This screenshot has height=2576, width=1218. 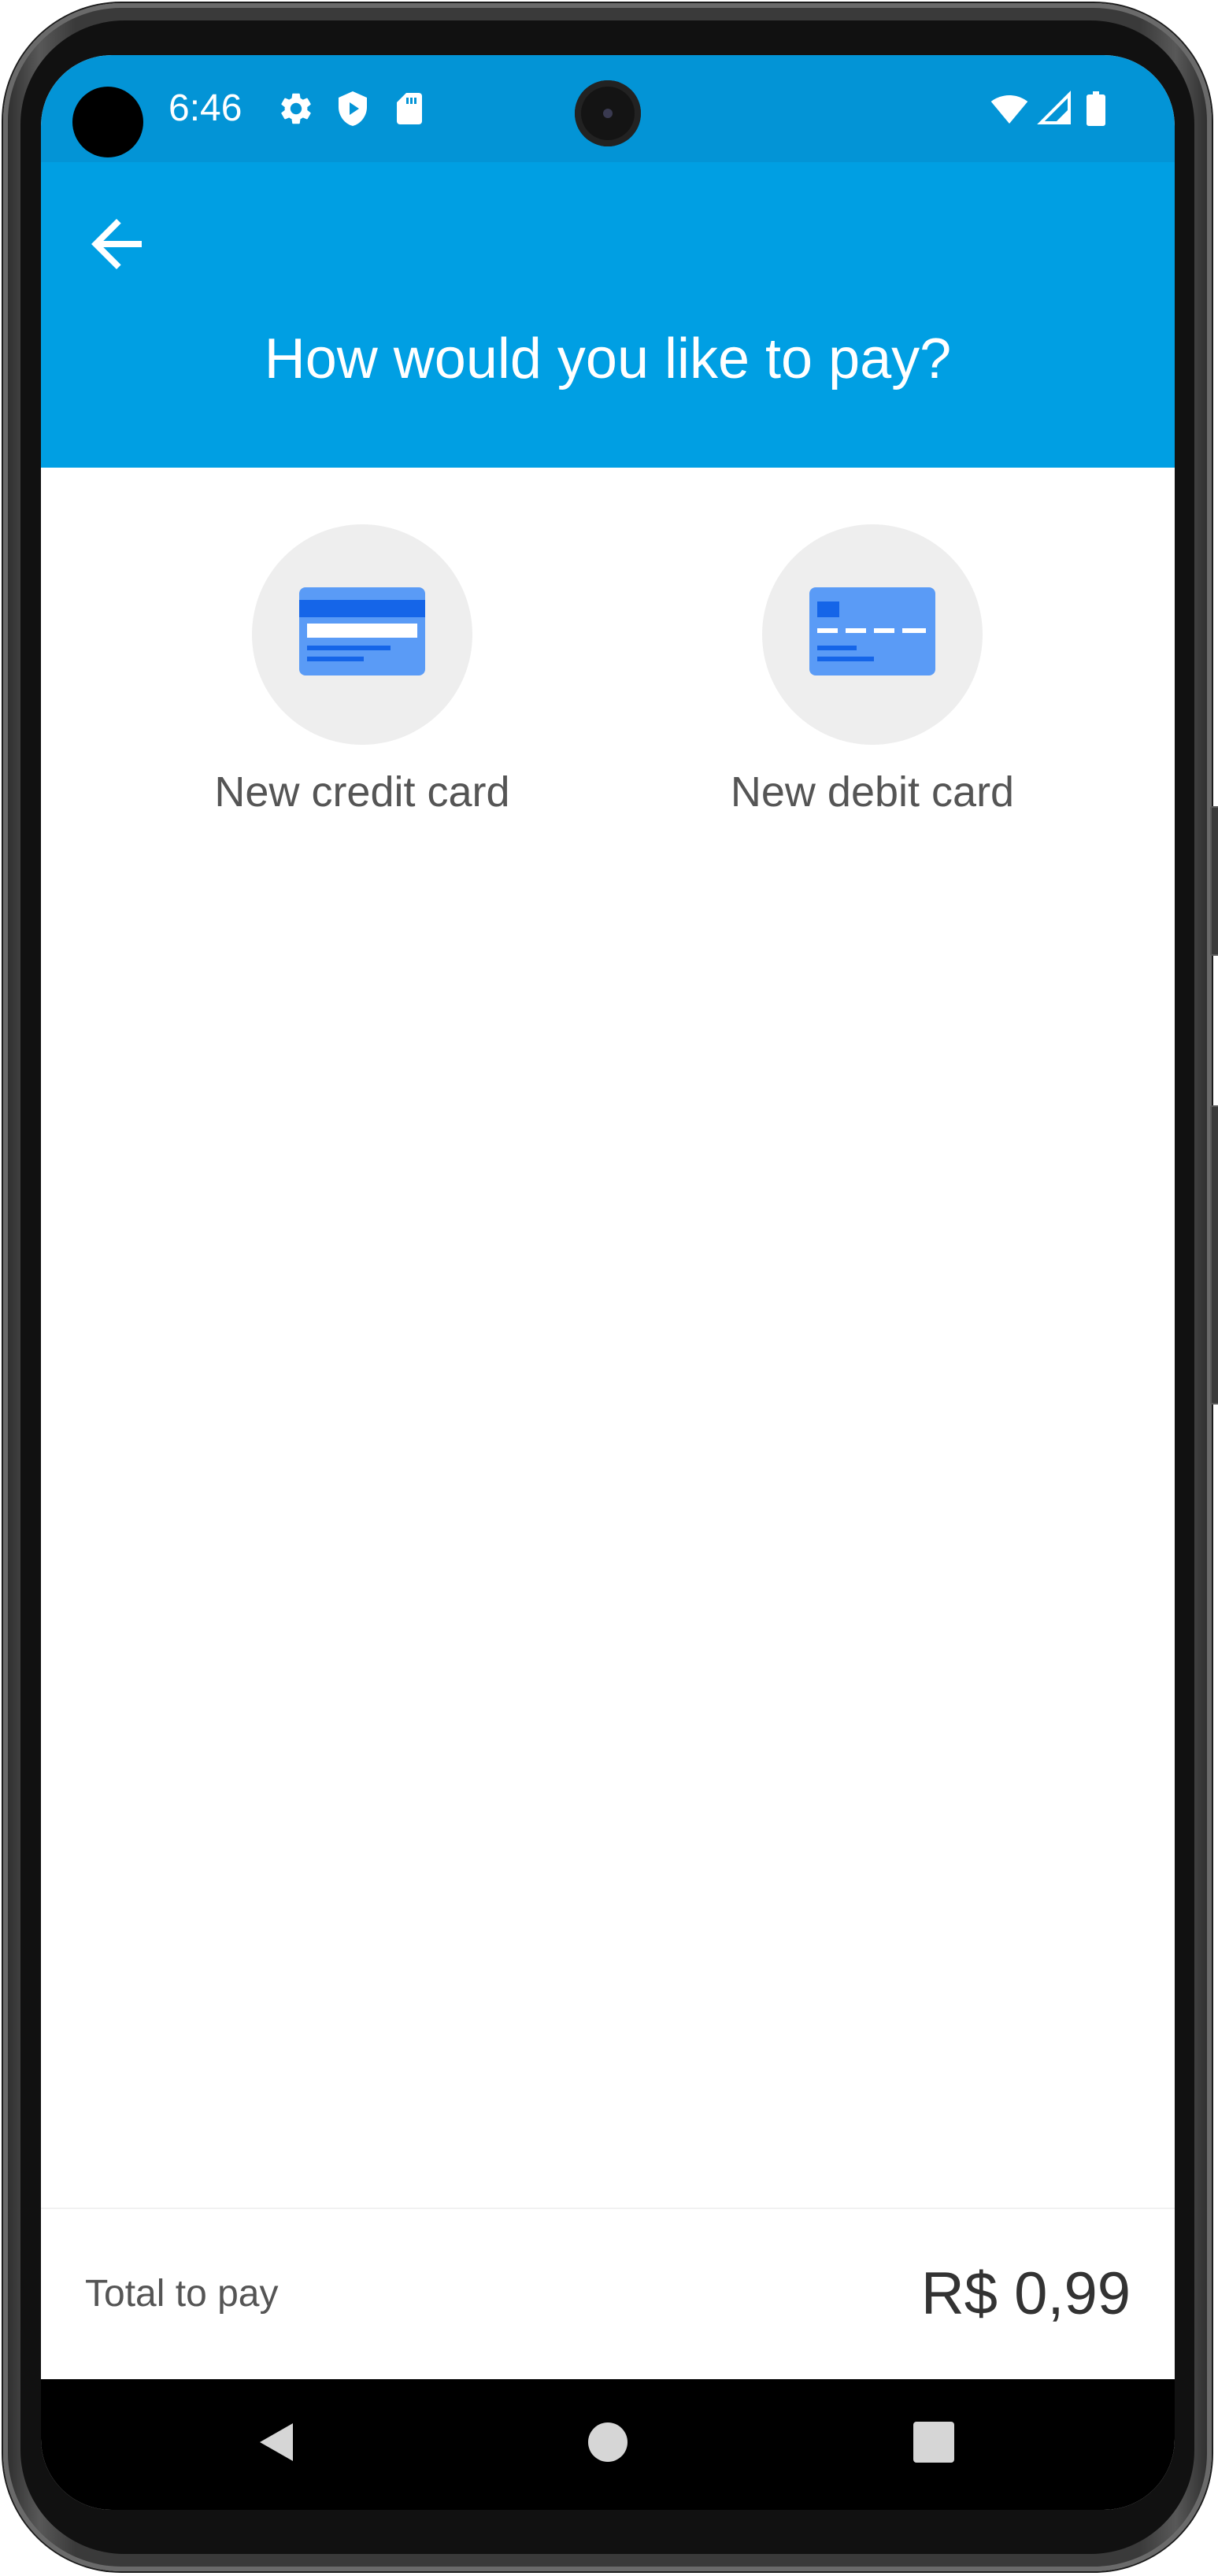 I want to click on arrow-left-icon, so click(x=116, y=244).